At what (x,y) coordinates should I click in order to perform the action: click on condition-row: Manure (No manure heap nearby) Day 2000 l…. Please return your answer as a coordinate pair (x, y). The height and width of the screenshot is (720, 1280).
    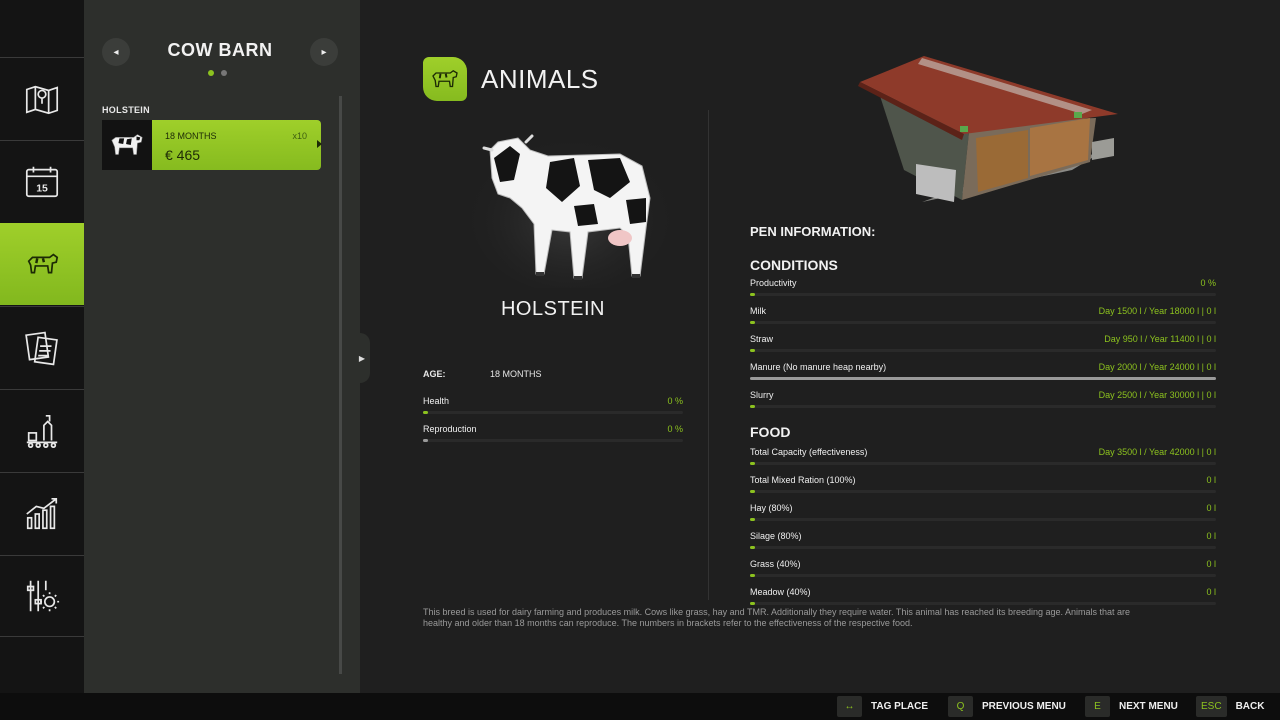
    Looking at the image, I should click on (983, 372).